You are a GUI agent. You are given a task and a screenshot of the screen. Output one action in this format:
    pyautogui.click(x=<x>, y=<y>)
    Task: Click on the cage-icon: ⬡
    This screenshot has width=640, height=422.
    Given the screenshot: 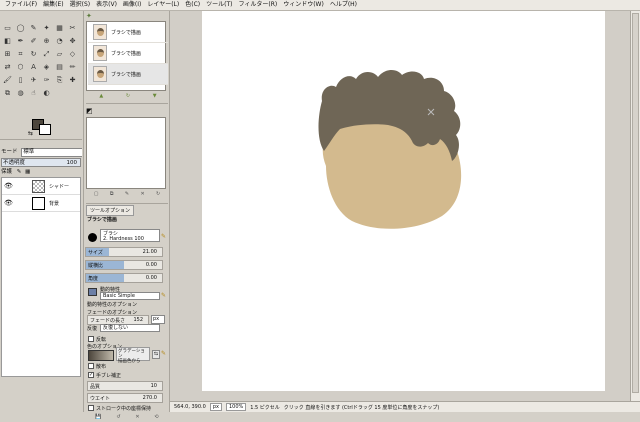 What is the action you would take?
    pyautogui.click(x=20, y=67)
    